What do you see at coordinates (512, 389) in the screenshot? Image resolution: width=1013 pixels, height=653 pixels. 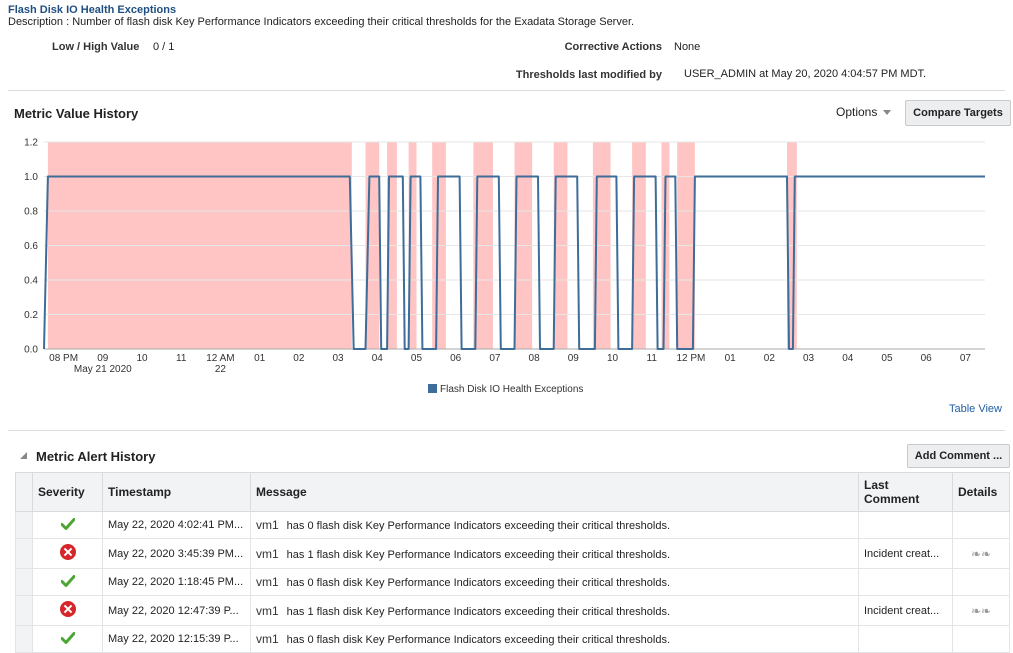 I see `legend-label: Flash Disk IO Health Exceptions` at bounding box center [512, 389].